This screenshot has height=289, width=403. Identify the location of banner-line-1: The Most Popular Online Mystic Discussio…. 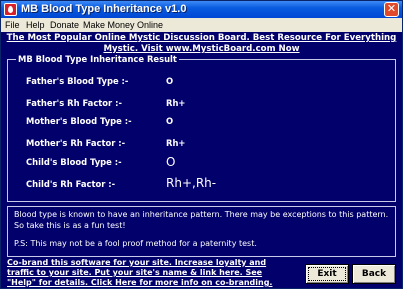
(201, 38).